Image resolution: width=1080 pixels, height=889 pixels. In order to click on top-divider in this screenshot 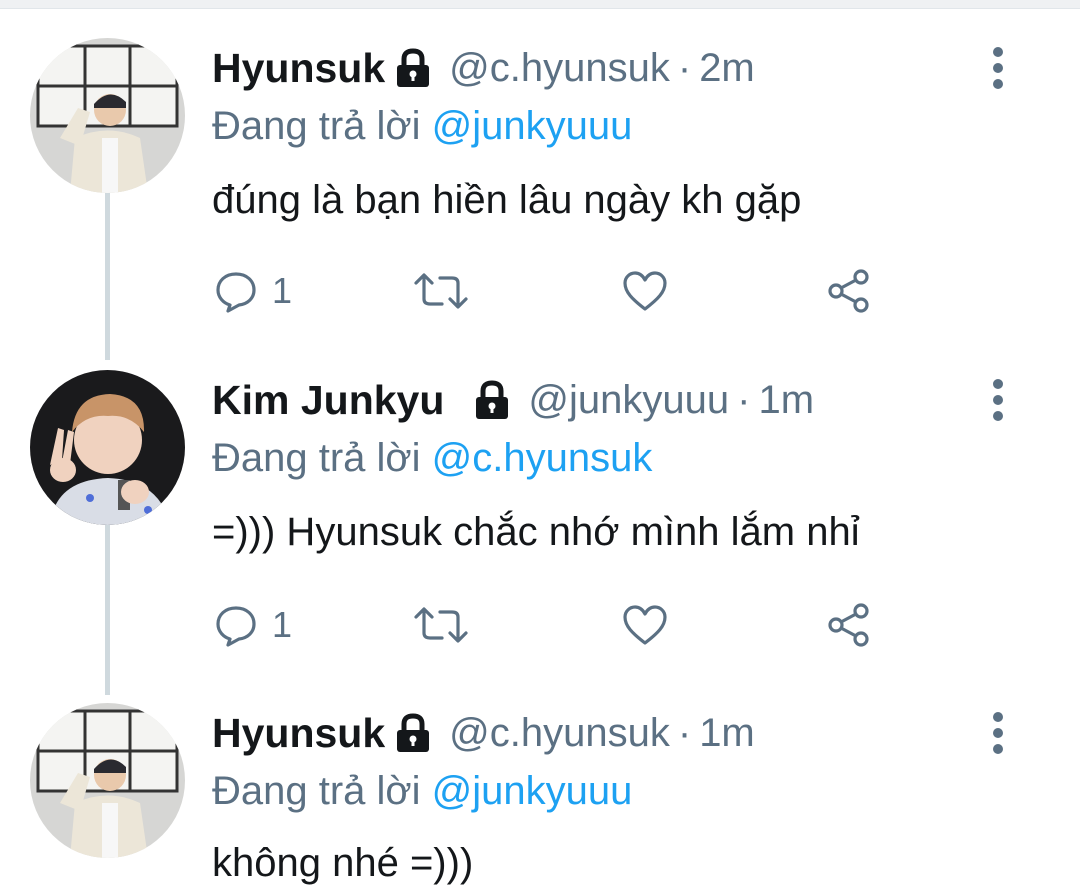, I will do `click(540, 4)`.